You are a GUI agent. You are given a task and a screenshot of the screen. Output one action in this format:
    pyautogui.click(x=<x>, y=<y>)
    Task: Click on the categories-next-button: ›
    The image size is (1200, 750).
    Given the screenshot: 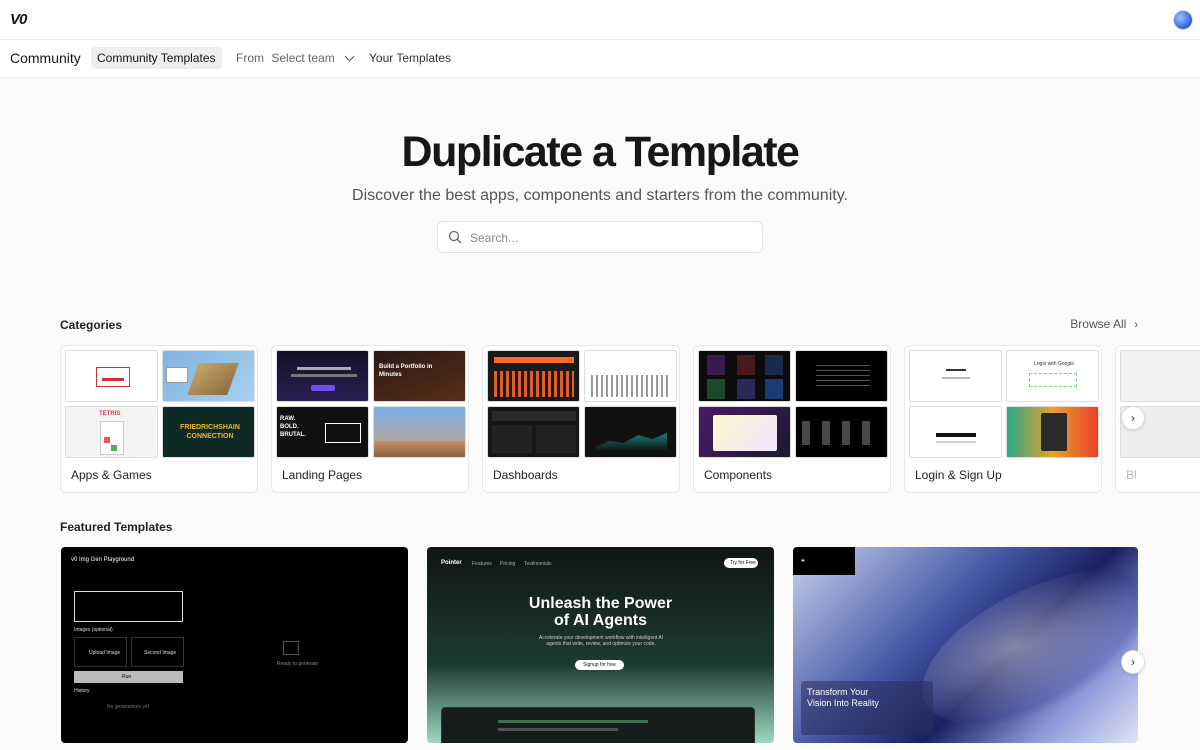 What is the action you would take?
    pyautogui.click(x=1133, y=418)
    